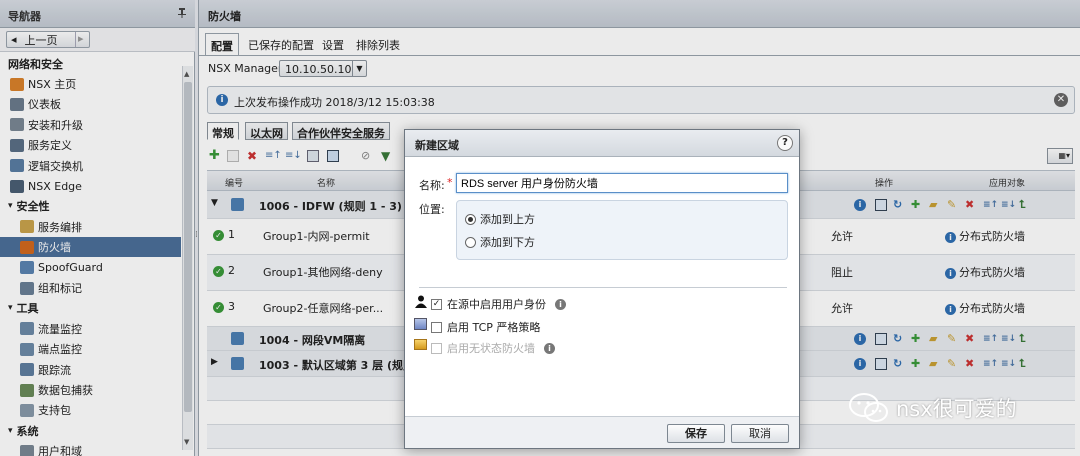 The width and height of the screenshot is (1080, 456). Describe the element at coordinates (507, 242) in the screenshot. I see `radio-add-below-label: 添加到下方` at that location.